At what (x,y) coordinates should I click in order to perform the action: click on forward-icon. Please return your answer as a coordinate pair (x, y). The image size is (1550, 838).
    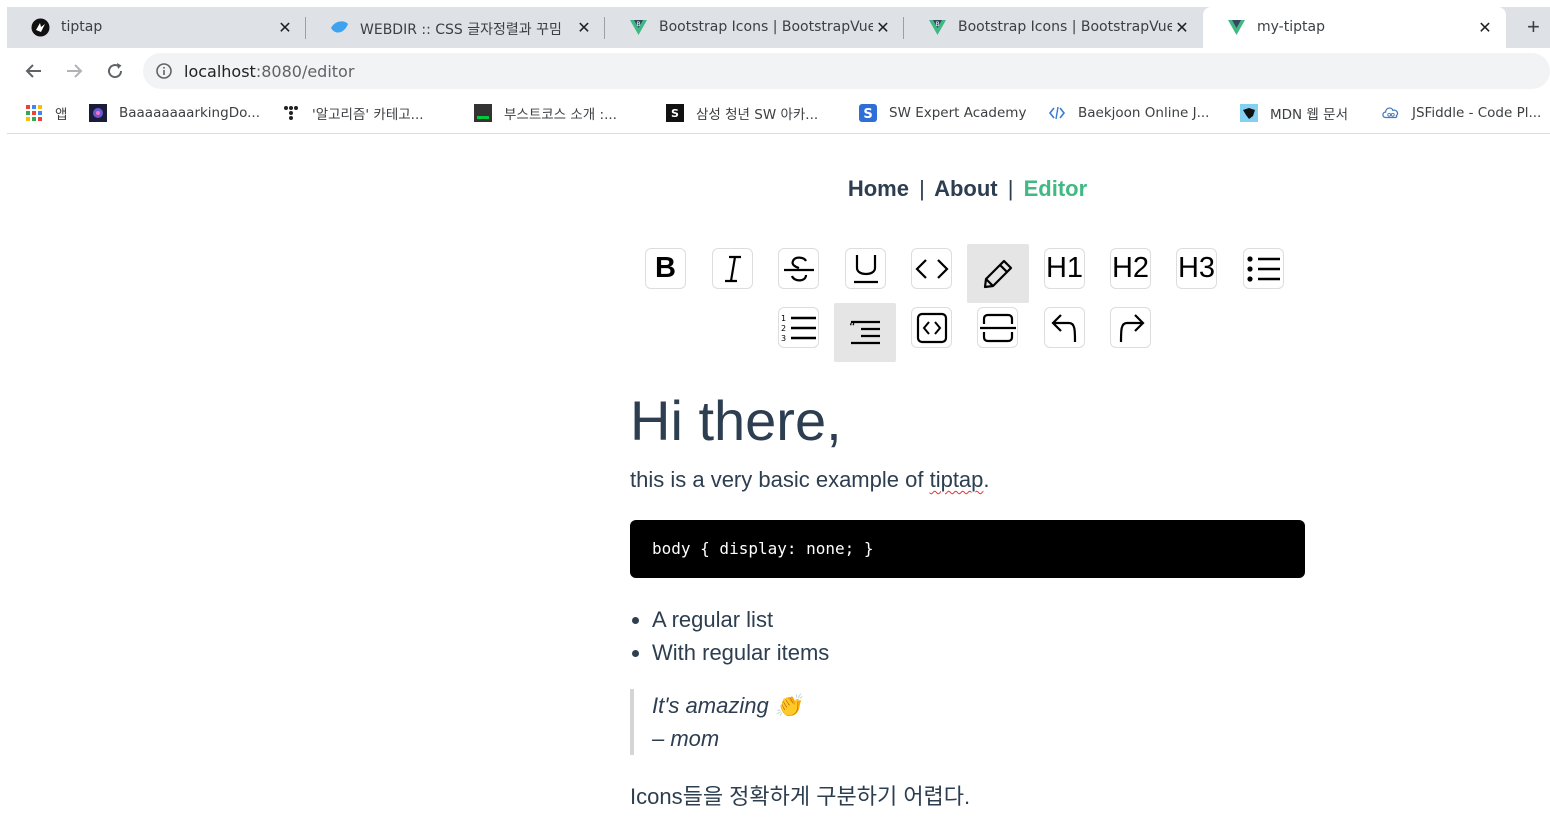
    Looking at the image, I should click on (74, 71).